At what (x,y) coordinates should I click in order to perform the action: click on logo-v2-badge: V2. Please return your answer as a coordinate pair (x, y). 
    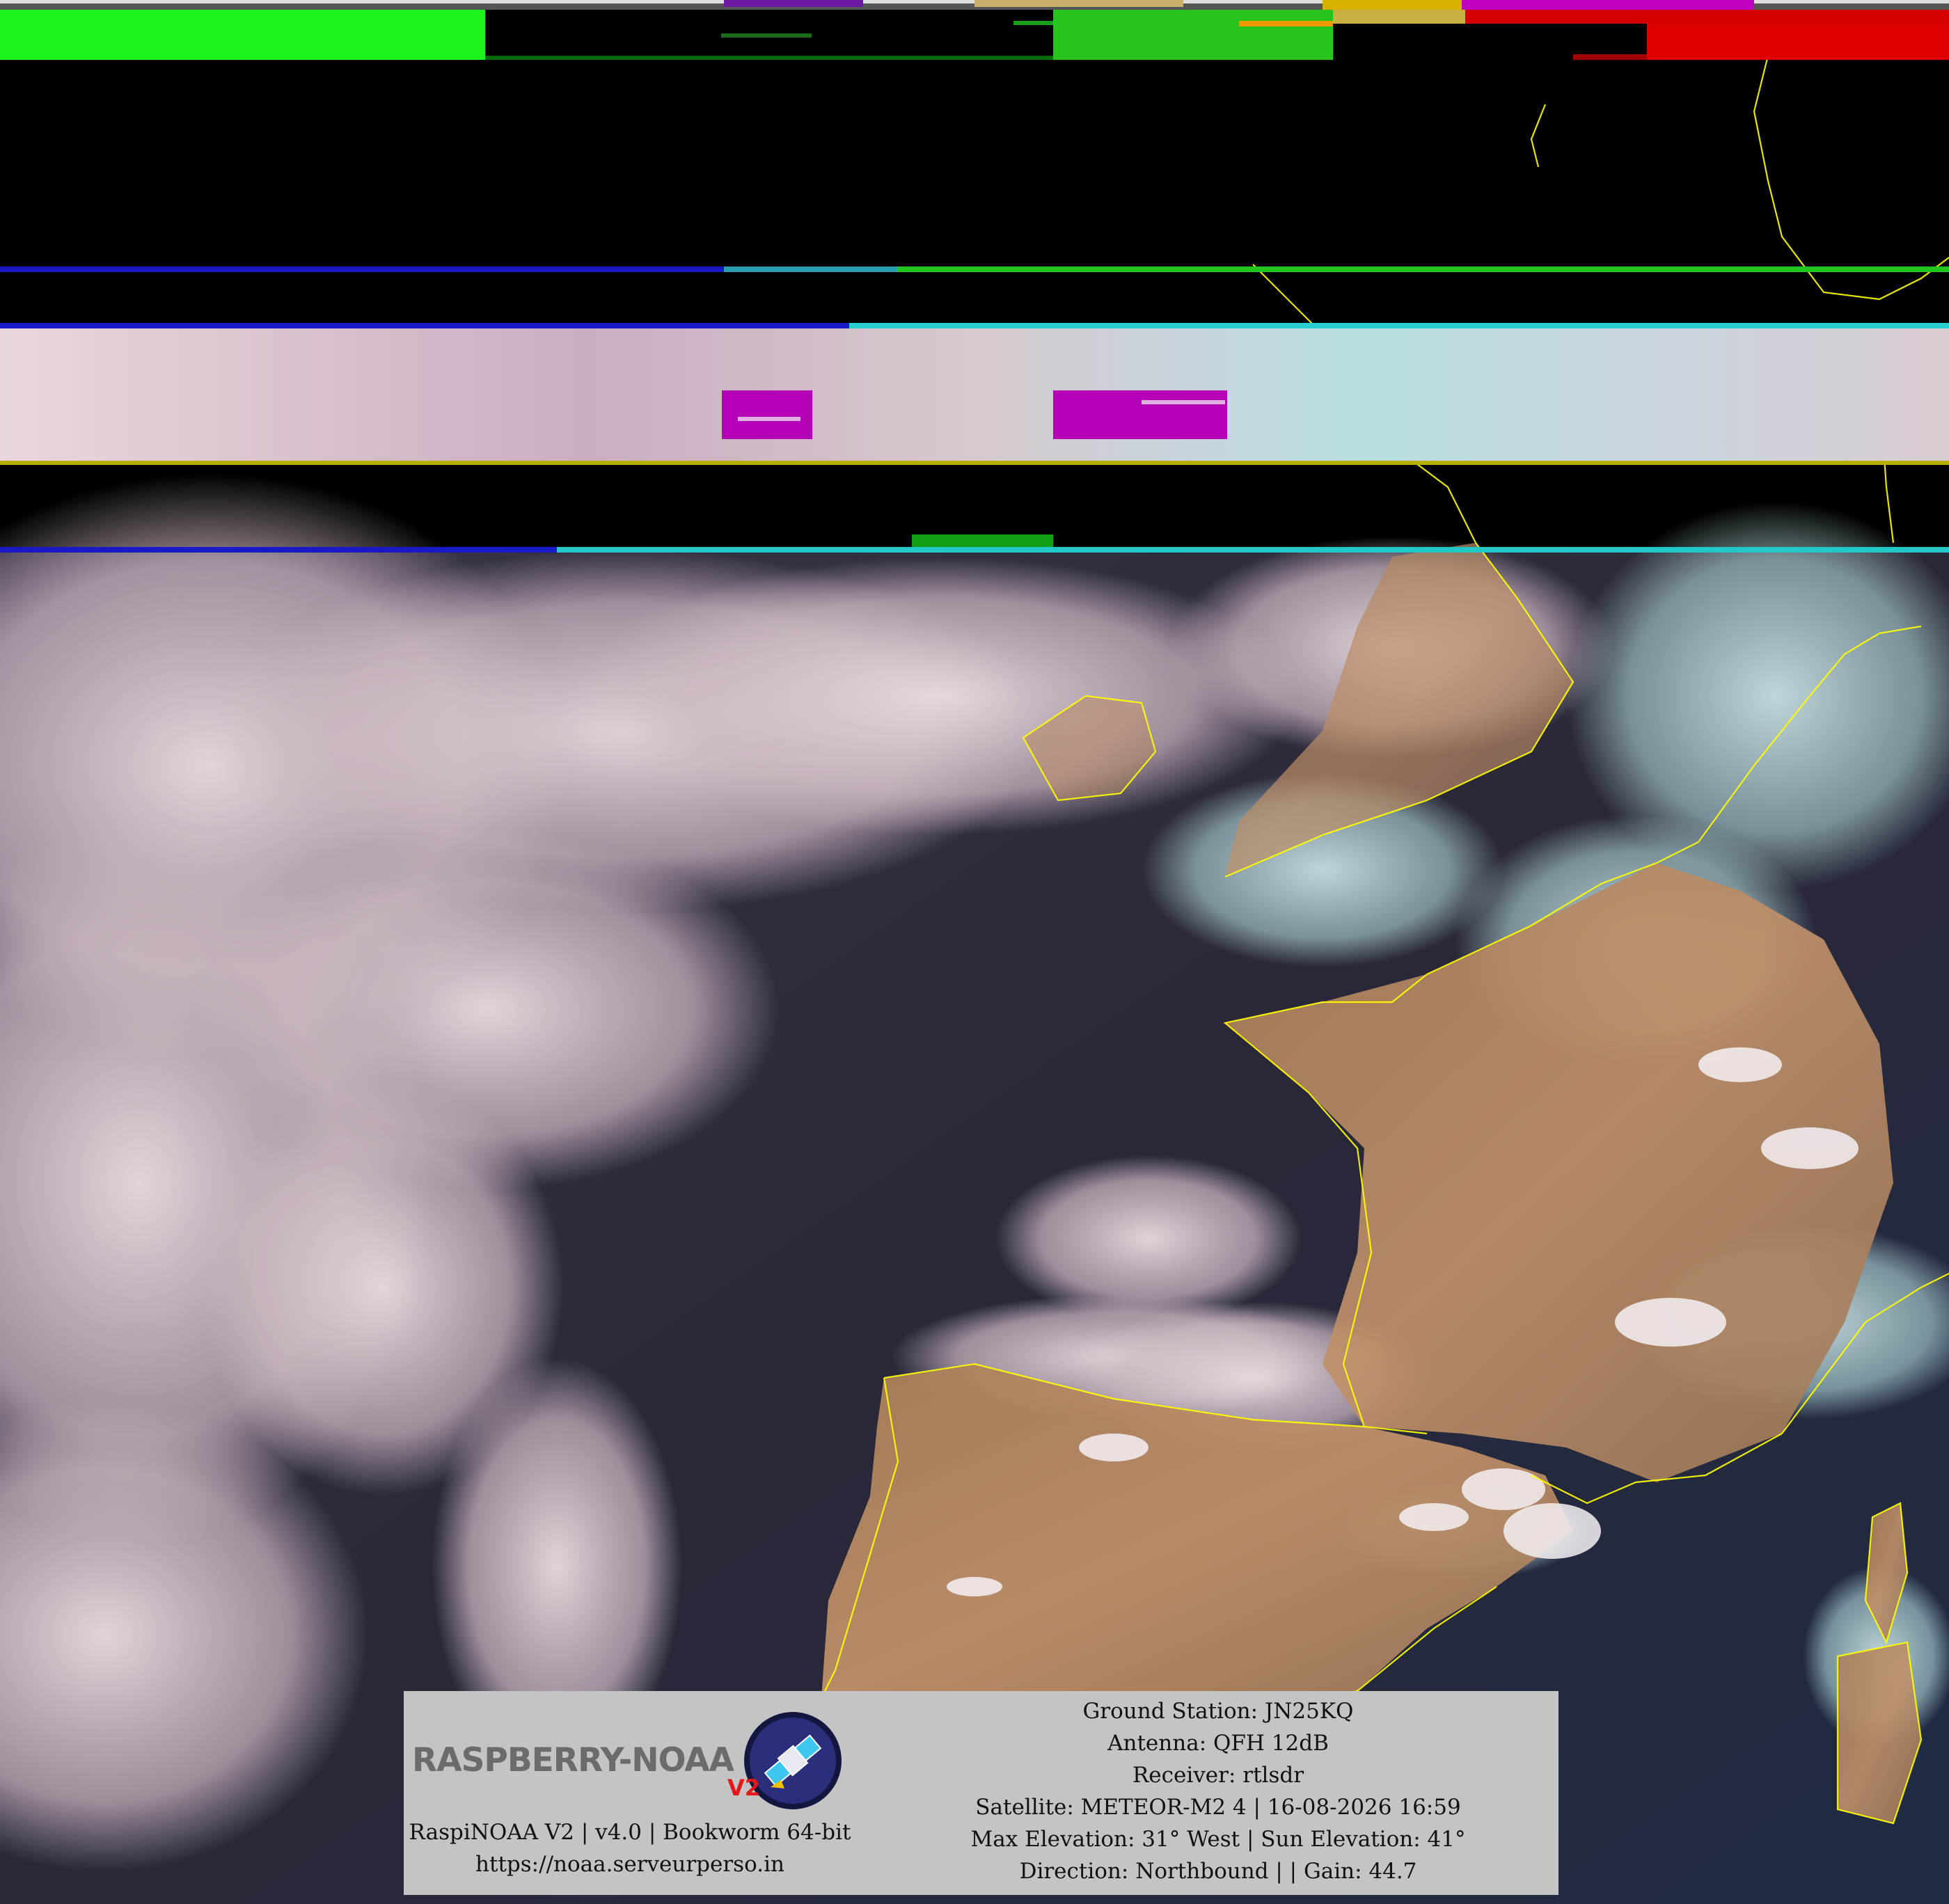
    Looking at the image, I should click on (744, 1788).